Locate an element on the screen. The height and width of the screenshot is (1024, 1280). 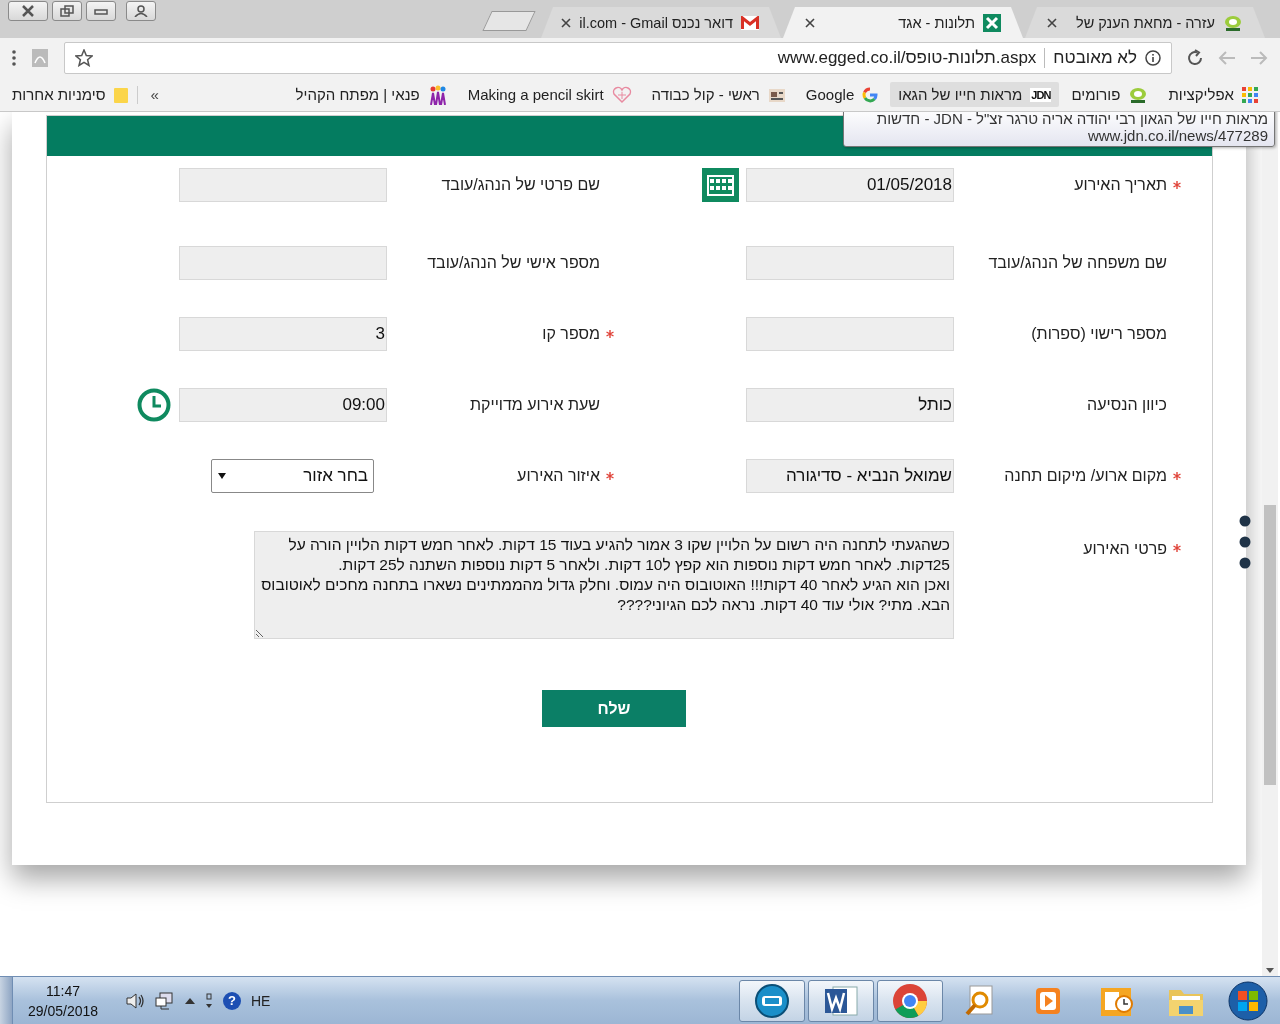
back-arrow-icon is located at coordinates (1227, 58).